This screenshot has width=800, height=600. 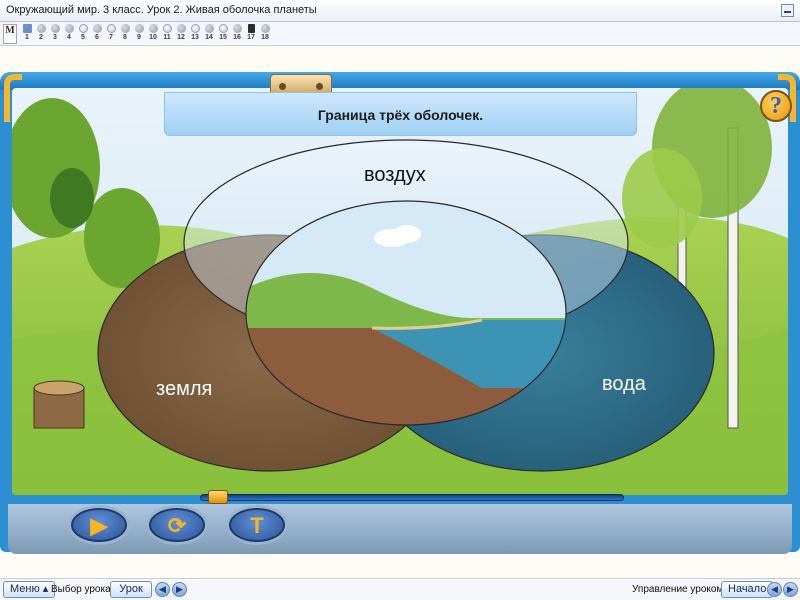 I want to click on slide-button-6: 6, so click(x=97, y=34).